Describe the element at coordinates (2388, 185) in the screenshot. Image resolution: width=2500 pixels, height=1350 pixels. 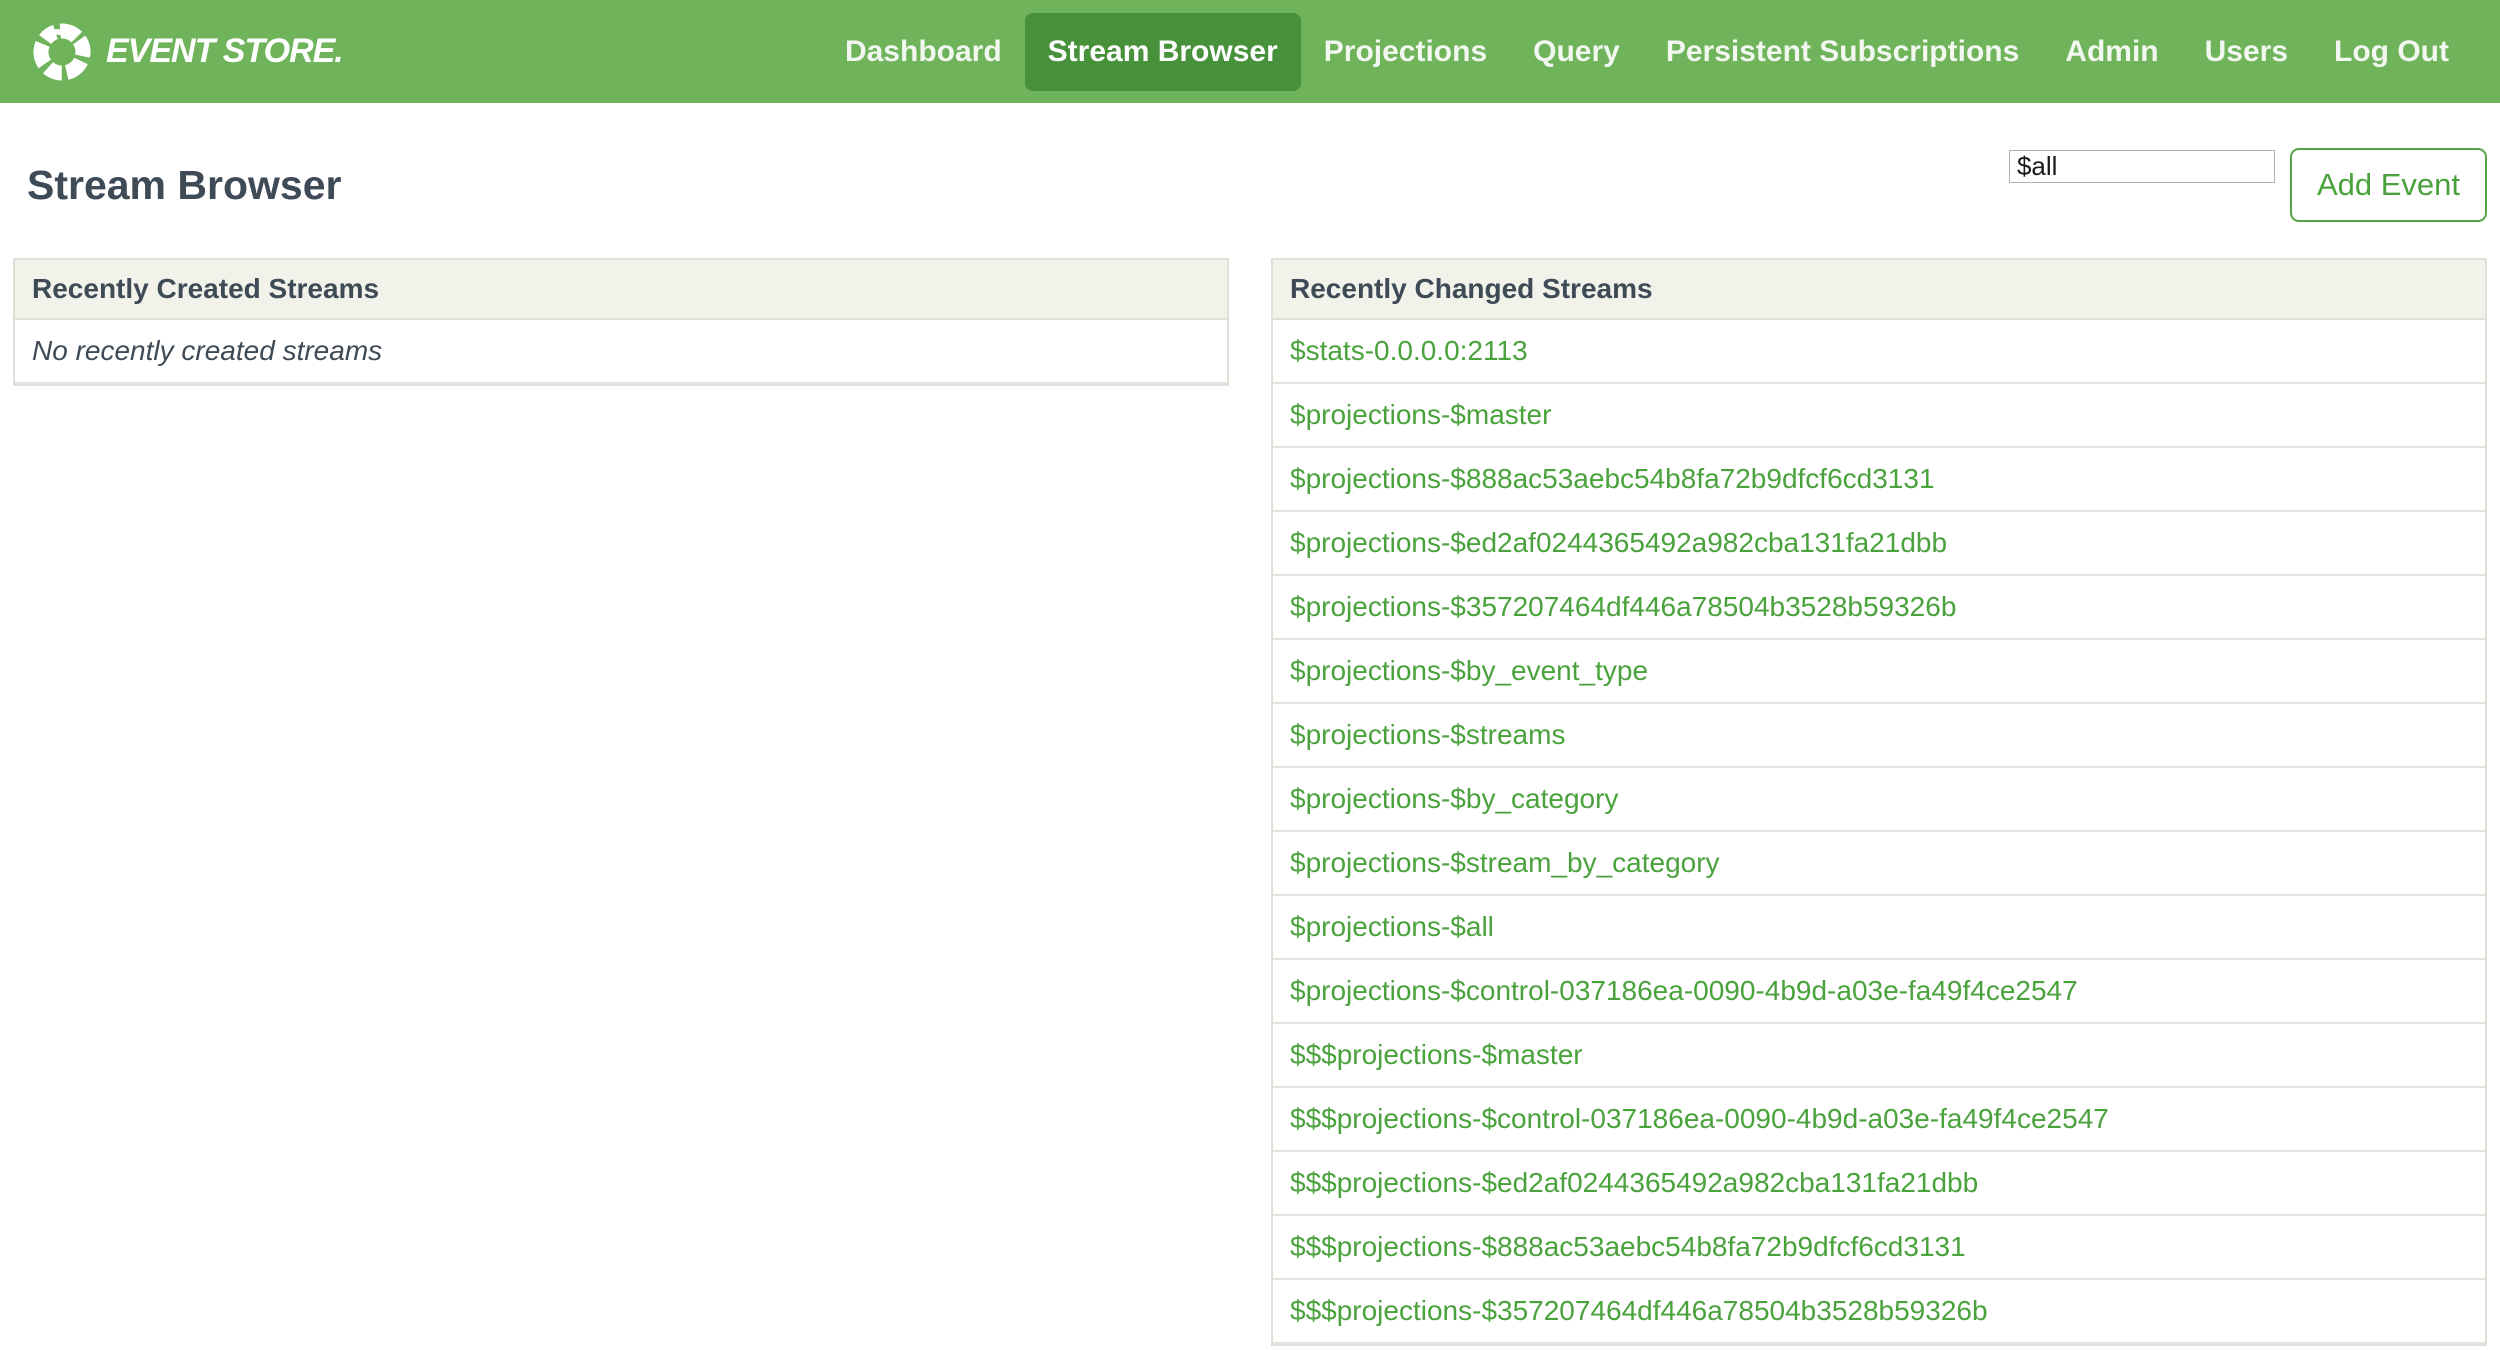
I see `add-event-button: Add Event` at that location.